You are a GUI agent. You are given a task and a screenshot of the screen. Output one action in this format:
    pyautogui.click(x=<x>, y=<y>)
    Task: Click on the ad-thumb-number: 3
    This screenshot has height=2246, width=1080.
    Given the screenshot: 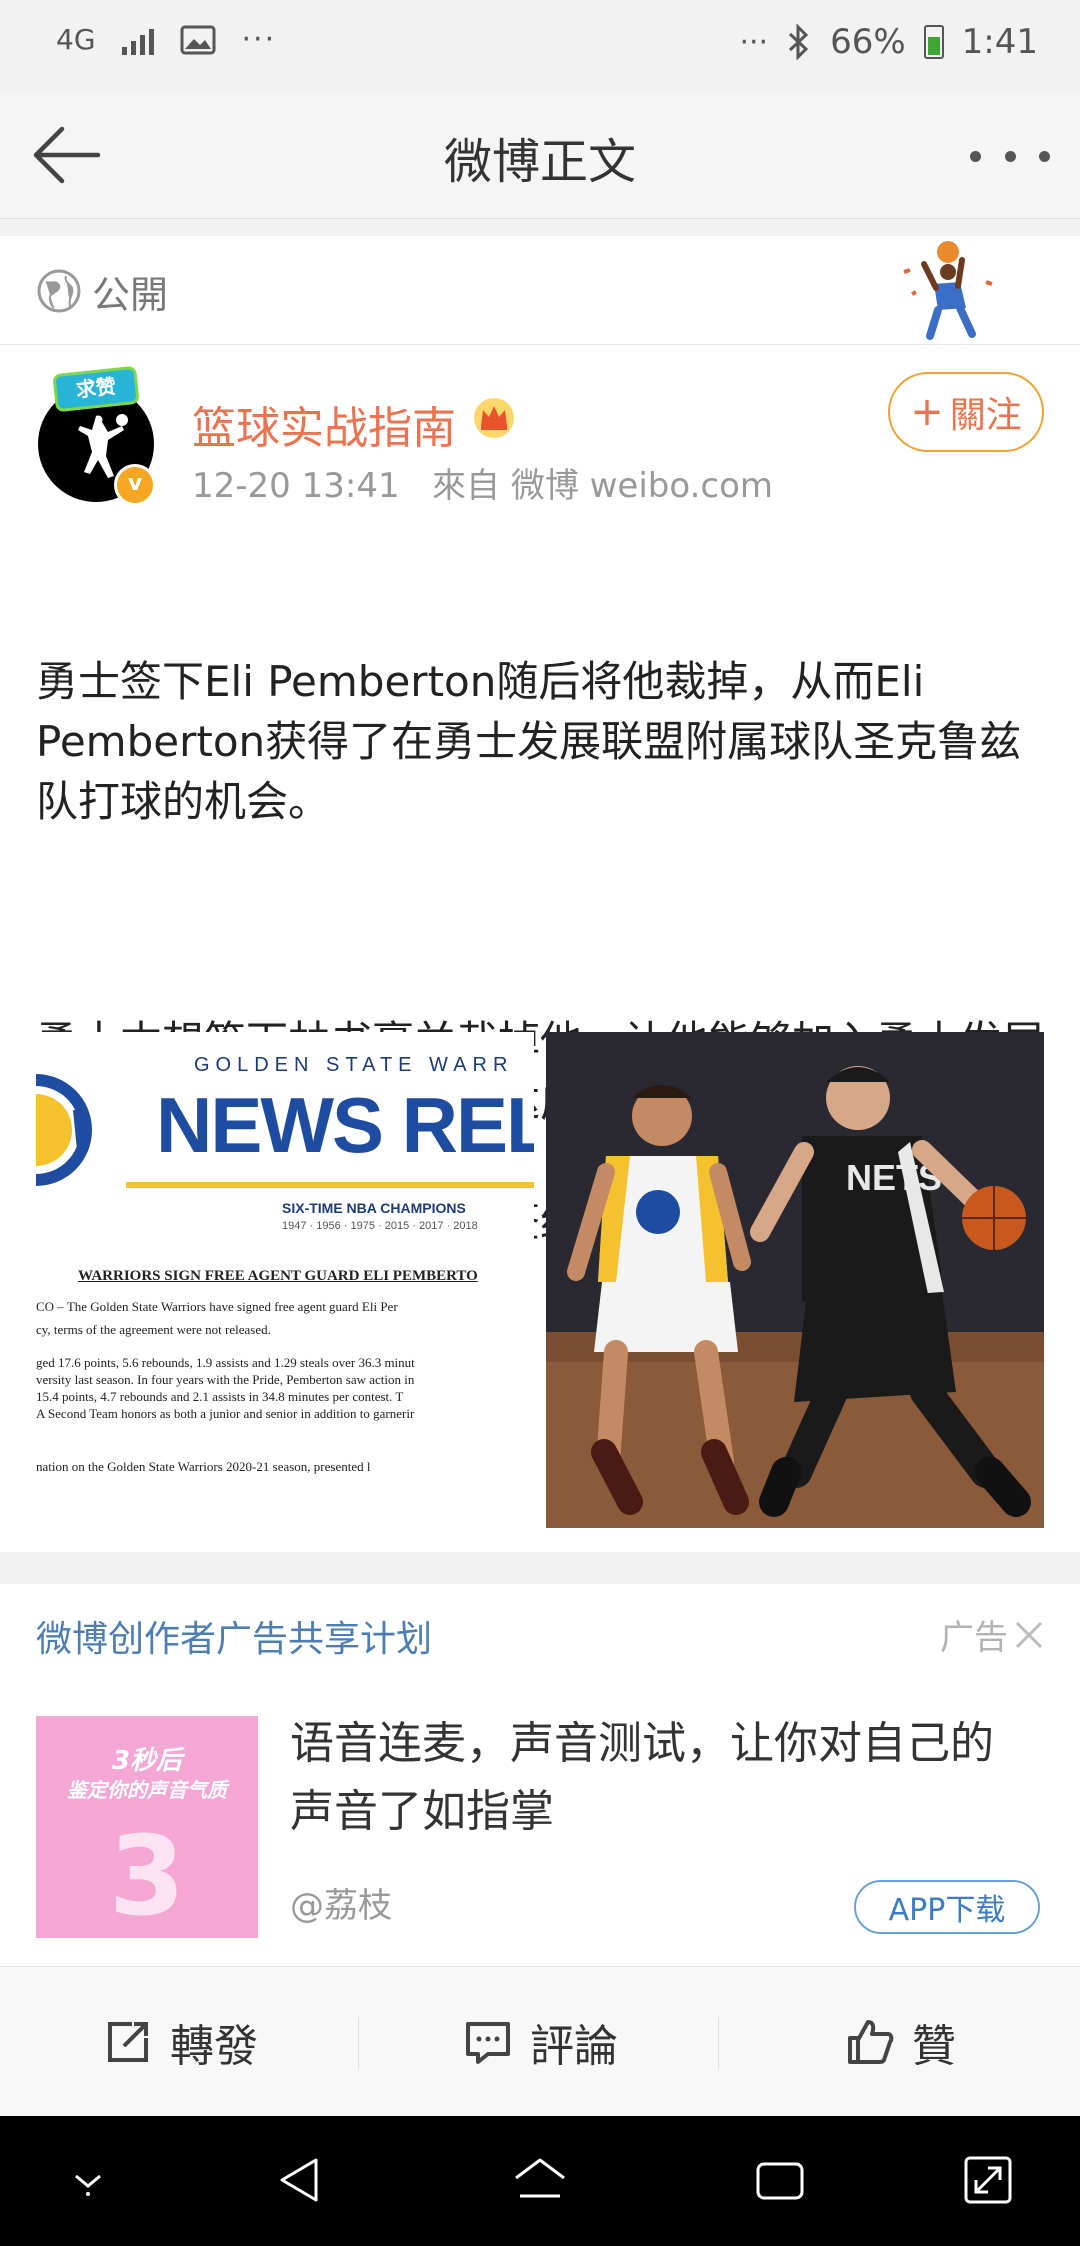 What is the action you would take?
    pyautogui.click(x=147, y=1875)
    